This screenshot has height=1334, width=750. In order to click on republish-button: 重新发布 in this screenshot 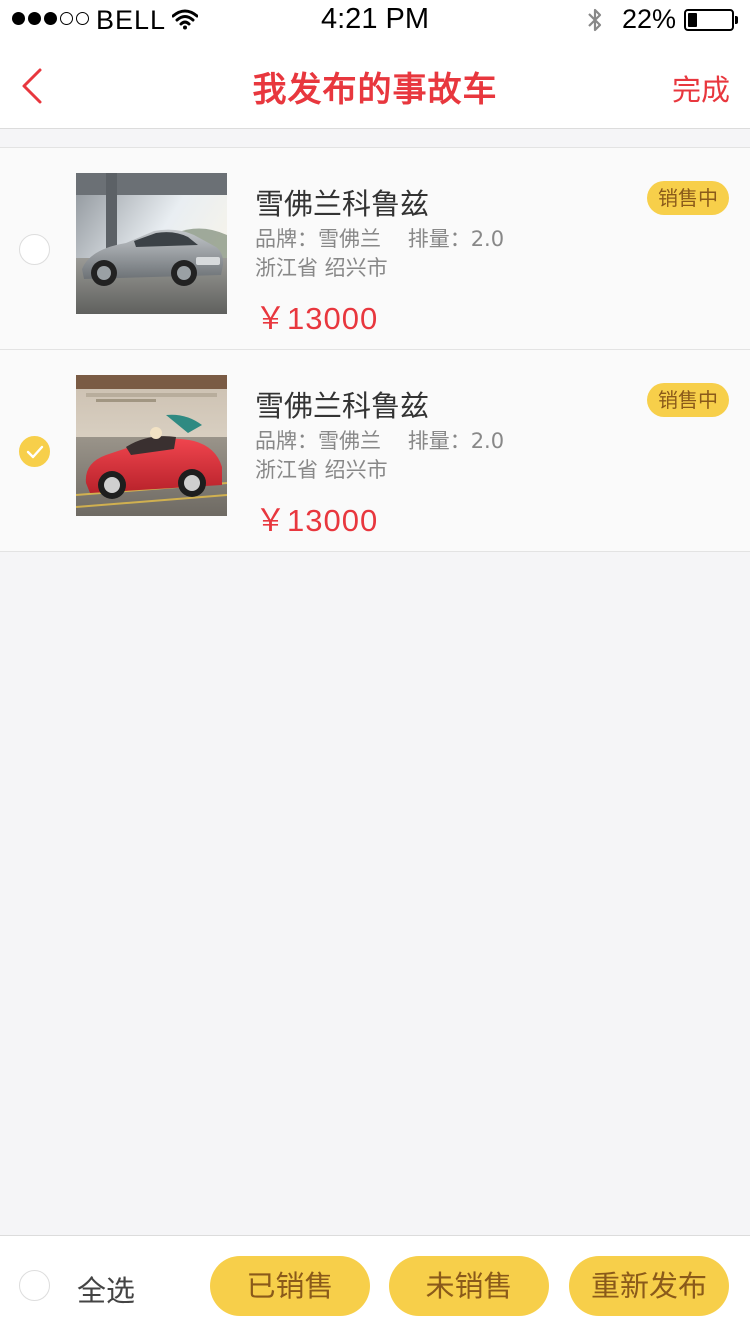, I will do `click(649, 1286)`.